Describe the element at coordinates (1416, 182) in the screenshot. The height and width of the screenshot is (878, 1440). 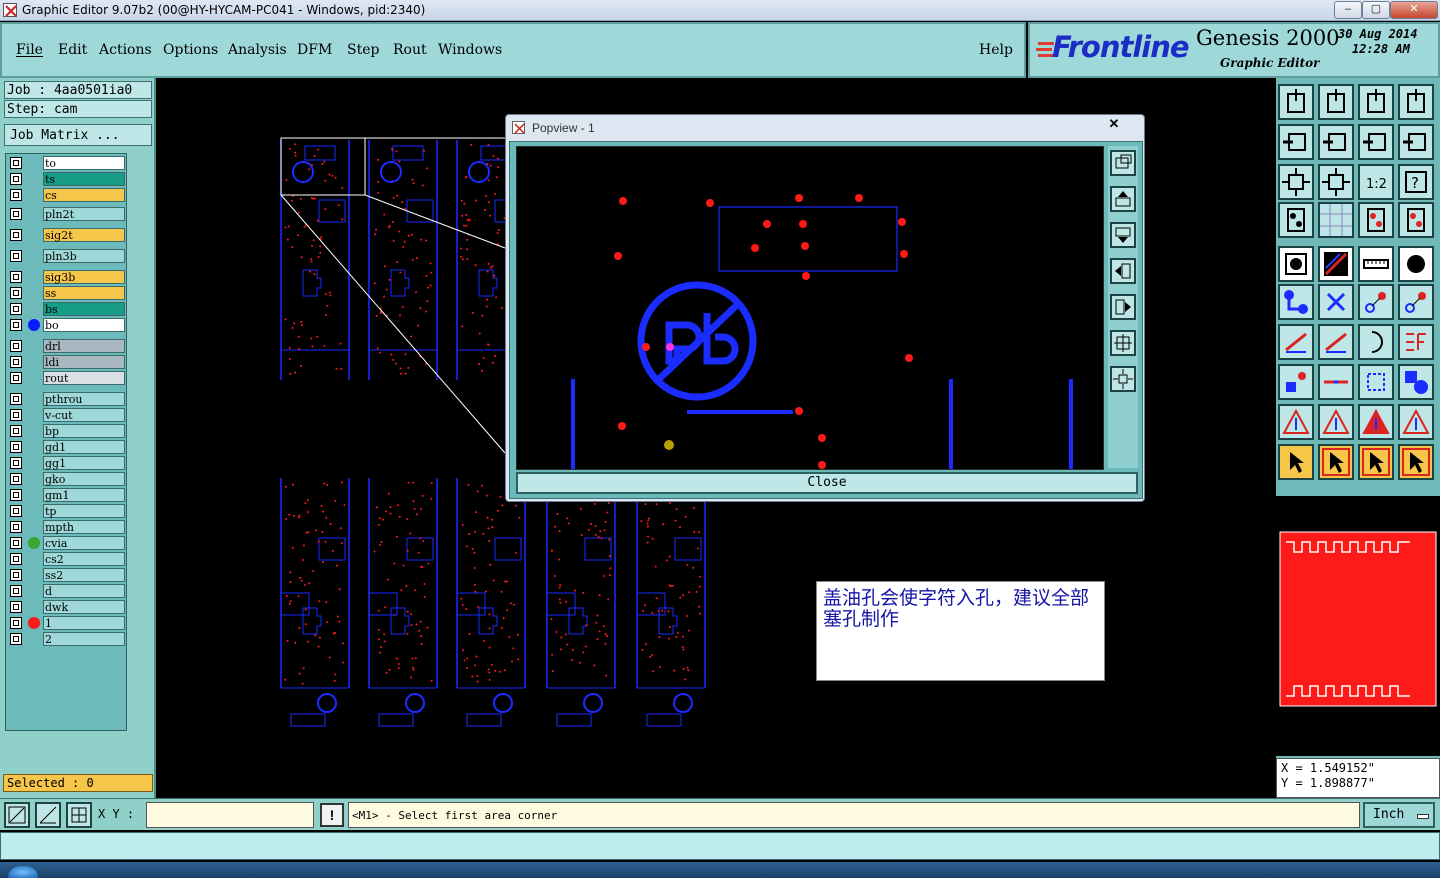
I see `help-icon: ?` at that location.